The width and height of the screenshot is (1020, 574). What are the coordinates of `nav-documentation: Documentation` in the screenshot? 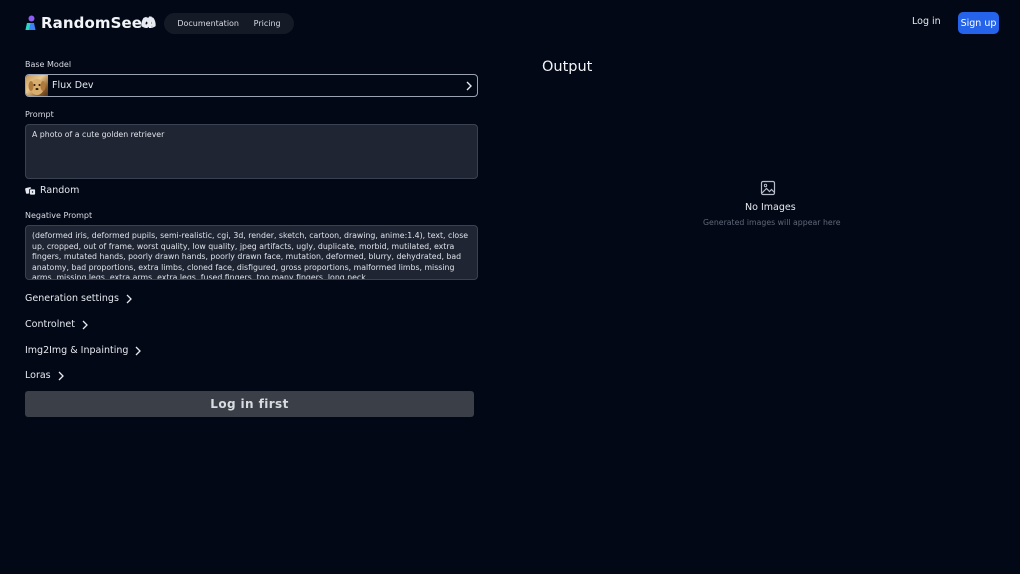 It's located at (208, 23).